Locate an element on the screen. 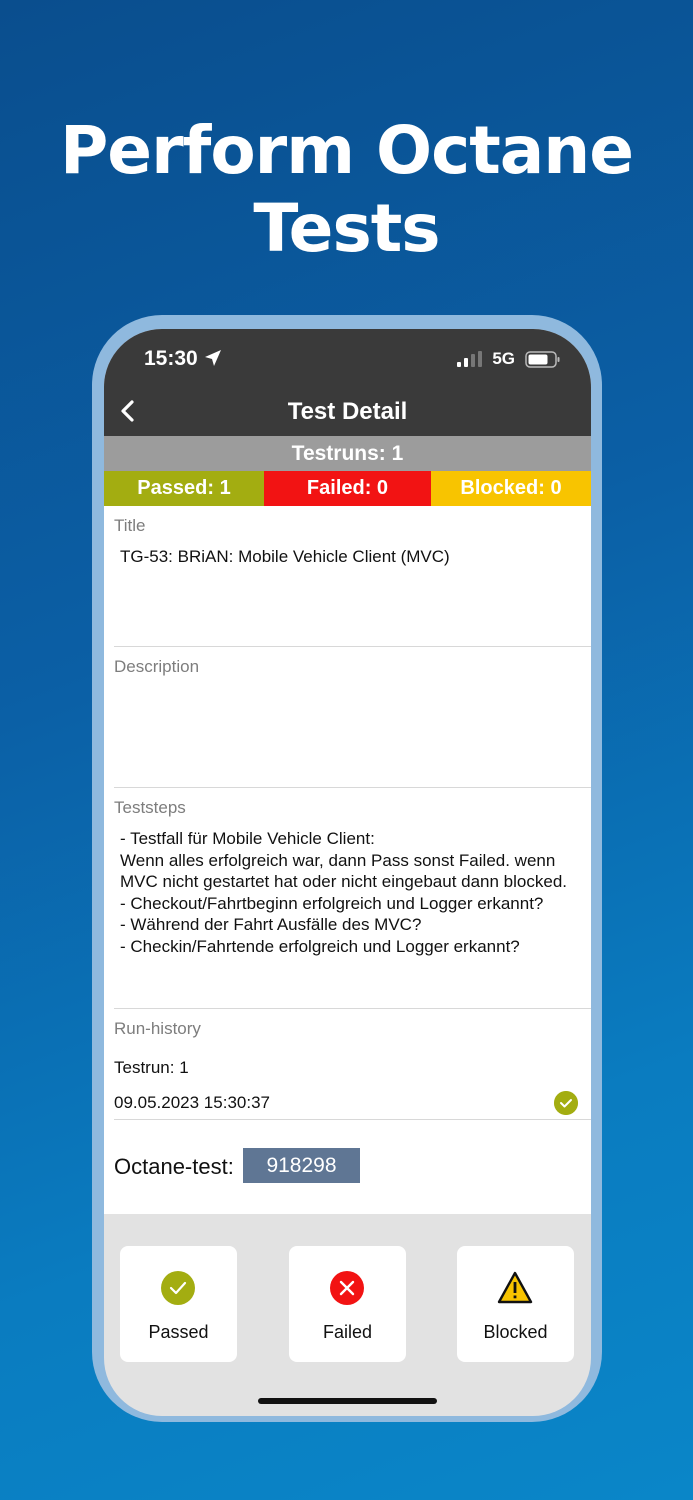 Image resolution: width=693 pixels, height=1500 pixels. headline-line-1: Perform Octane is located at coordinates (346, 150).